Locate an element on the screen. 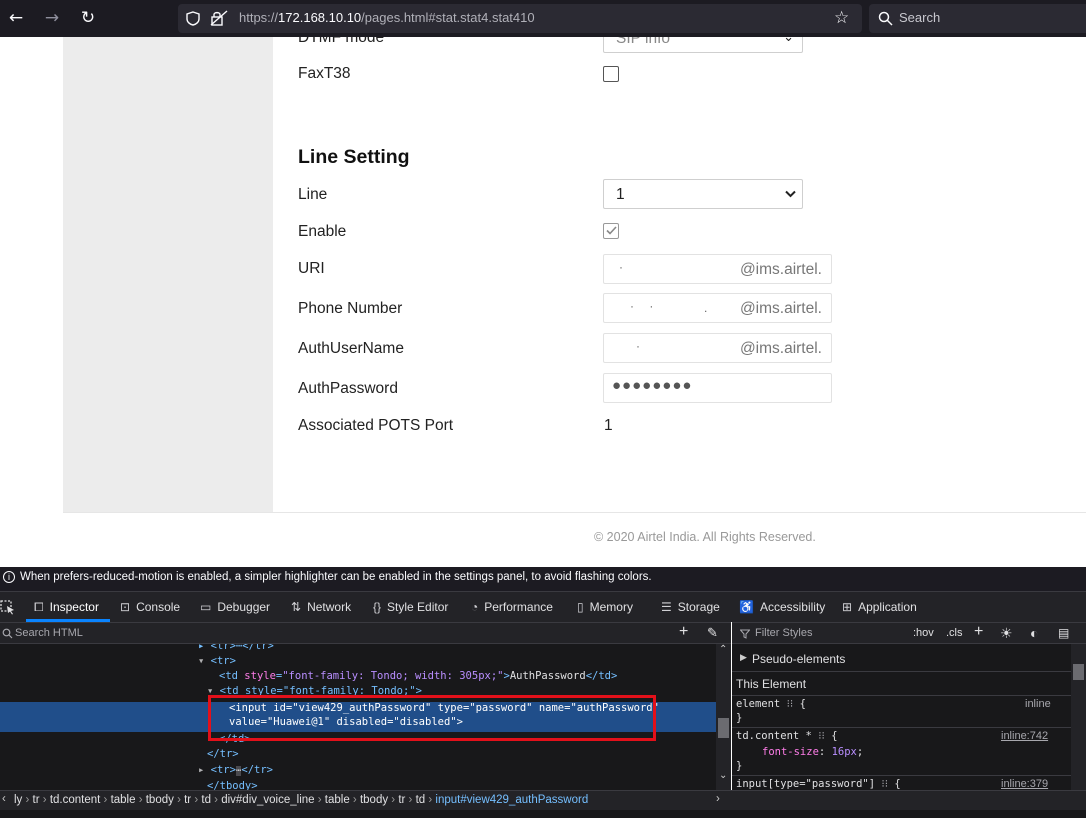  redacted-text: . is located at coordinates (706, 308).